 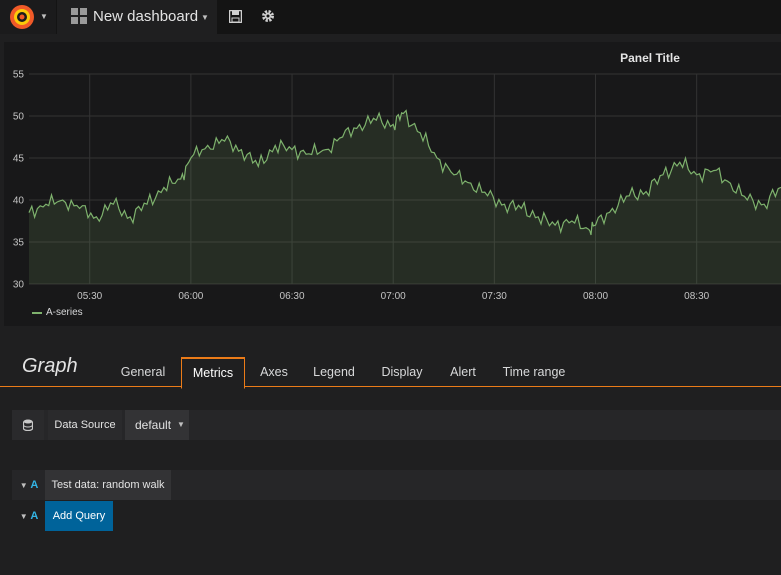 I want to click on datasource-select: default ▼, so click(x=157, y=425).